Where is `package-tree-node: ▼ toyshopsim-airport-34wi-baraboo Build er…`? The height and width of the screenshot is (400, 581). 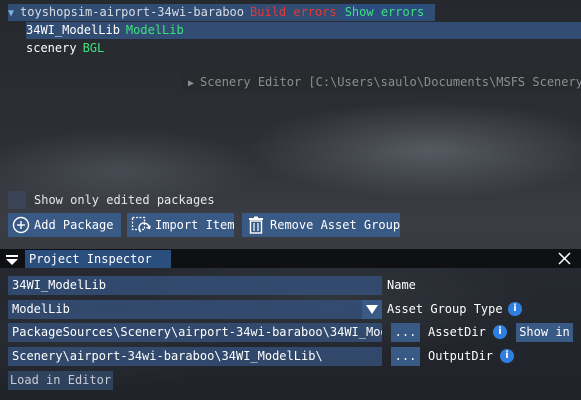
package-tree-node: ▼ toyshopsim-airport-34wi-baraboo Build er… is located at coordinates (221, 12).